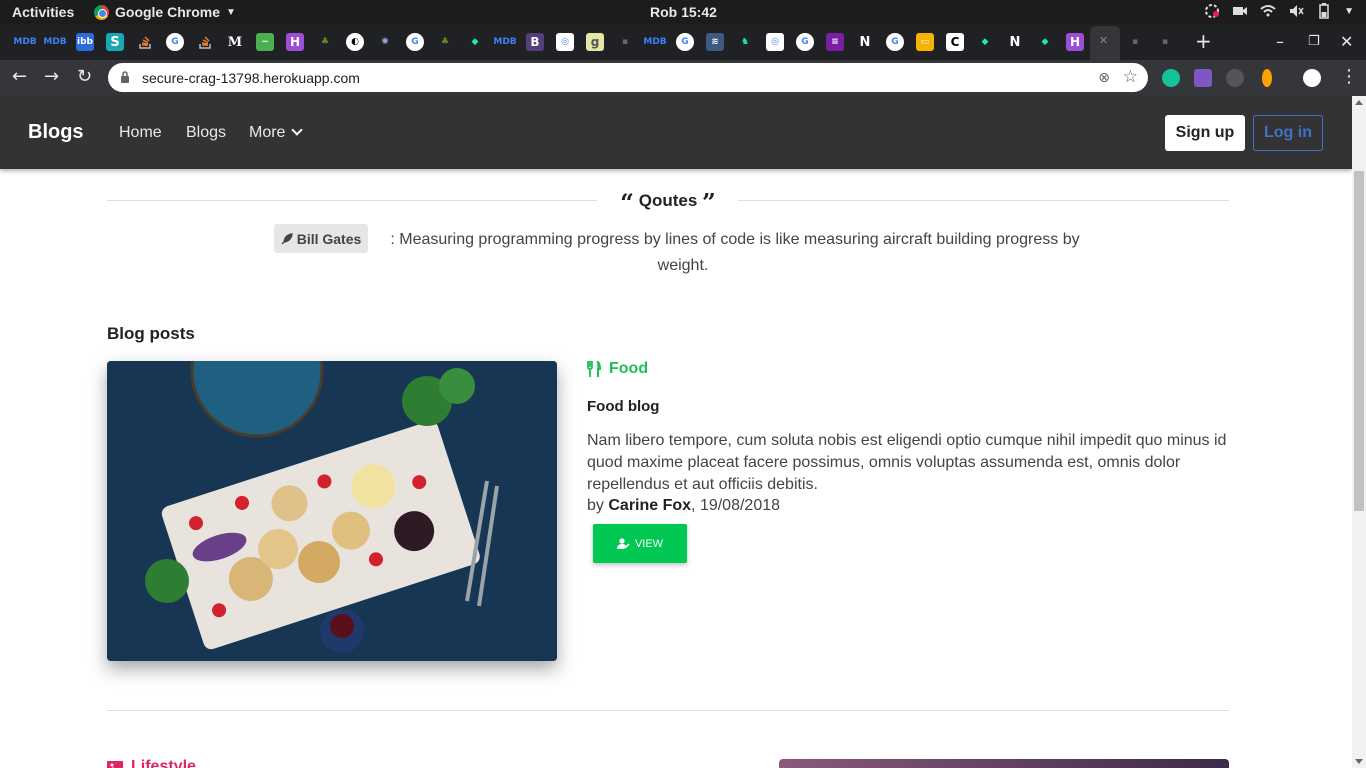 Image resolution: width=1366 pixels, height=768 pixels. What do you see at coordinates (628, 77) in the screenshot?
I see `address-bar: secure-crag-13798.herokuapp.com ⊗ ☆` at bounding box center [628, 77].